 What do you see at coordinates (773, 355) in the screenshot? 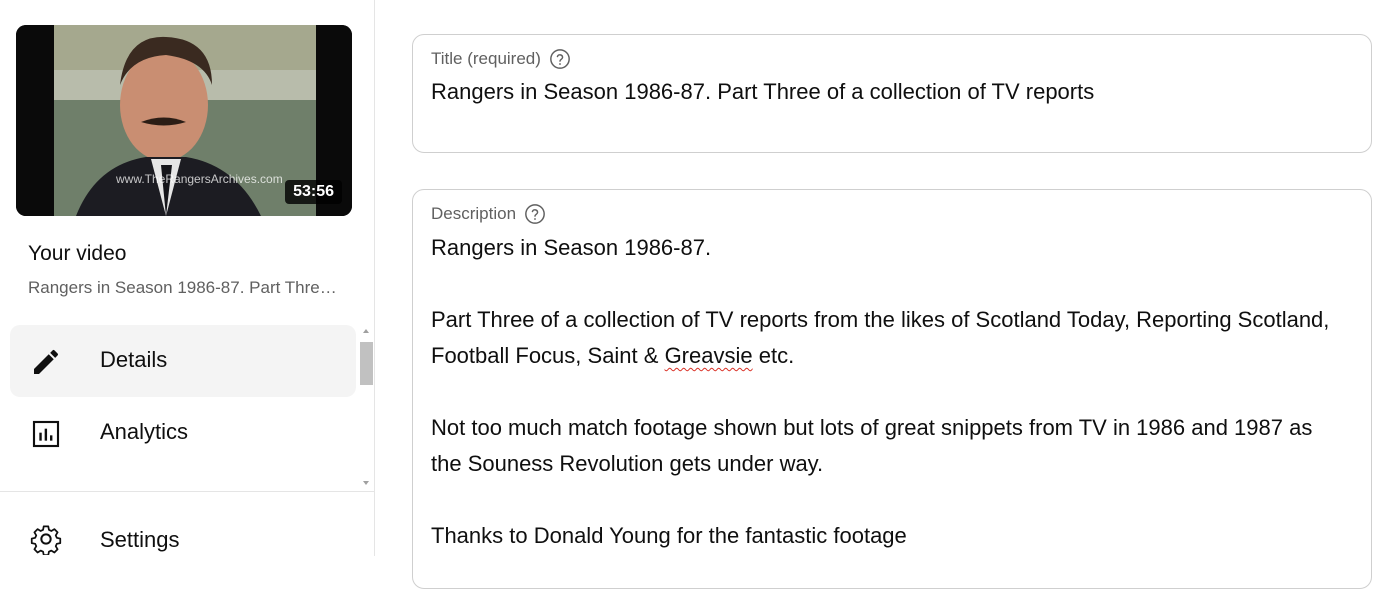
I see `description-text: etc.` at bounding box center [773, 355].